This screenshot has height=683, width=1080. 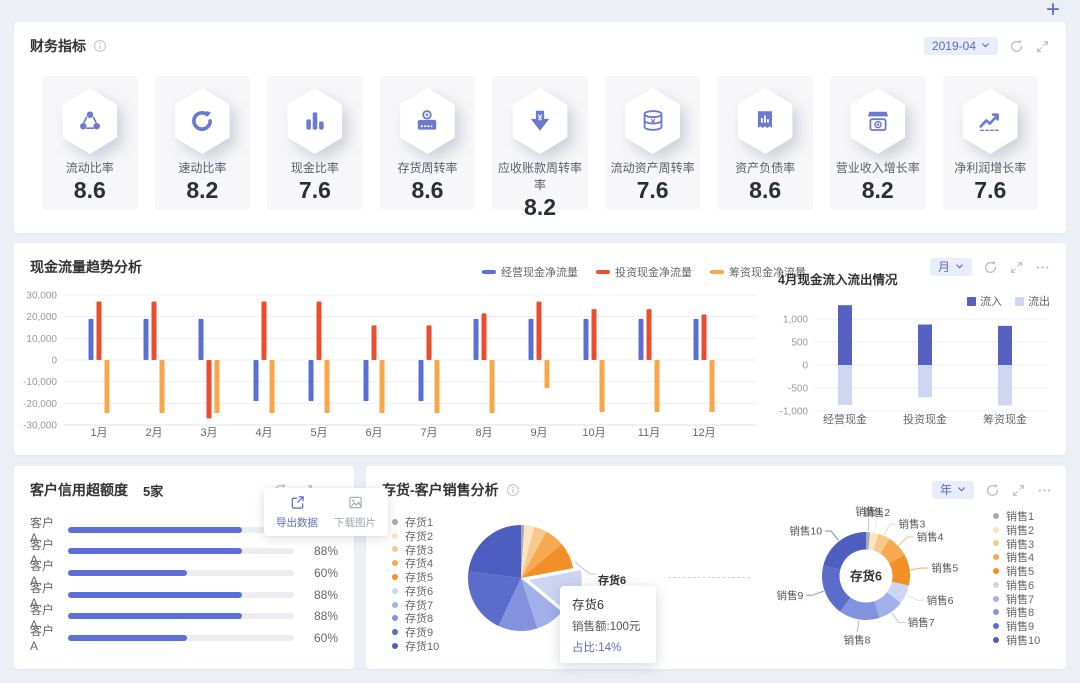 What do you see at coordinates (86, 267) in the screenshot?
I see `section-title: 现金流量趋势分析` at bounding box center [86, 267].